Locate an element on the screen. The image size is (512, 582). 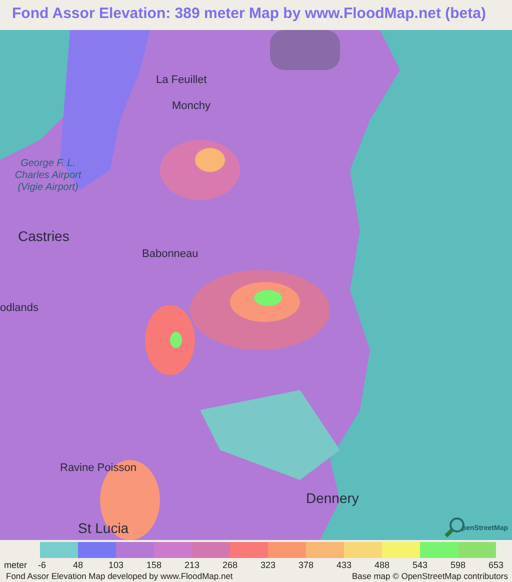
legend-tick: 103 is located at coordinates (116, 565).